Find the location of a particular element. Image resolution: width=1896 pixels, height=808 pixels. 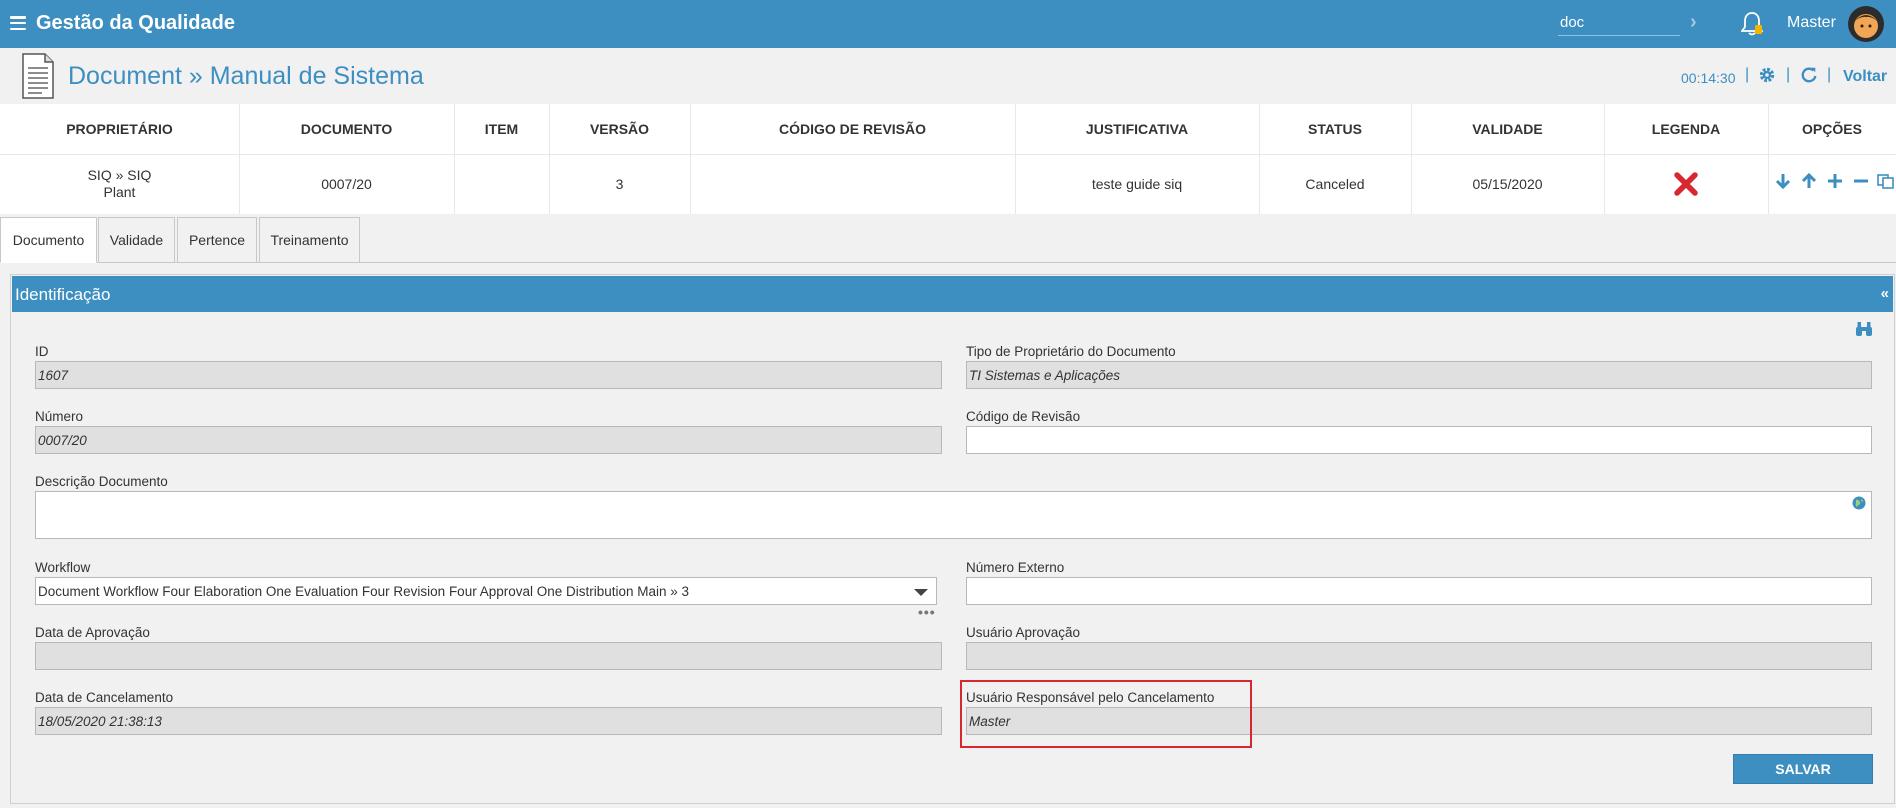

arrow-up-icon is located at coordinates (1809, 181).